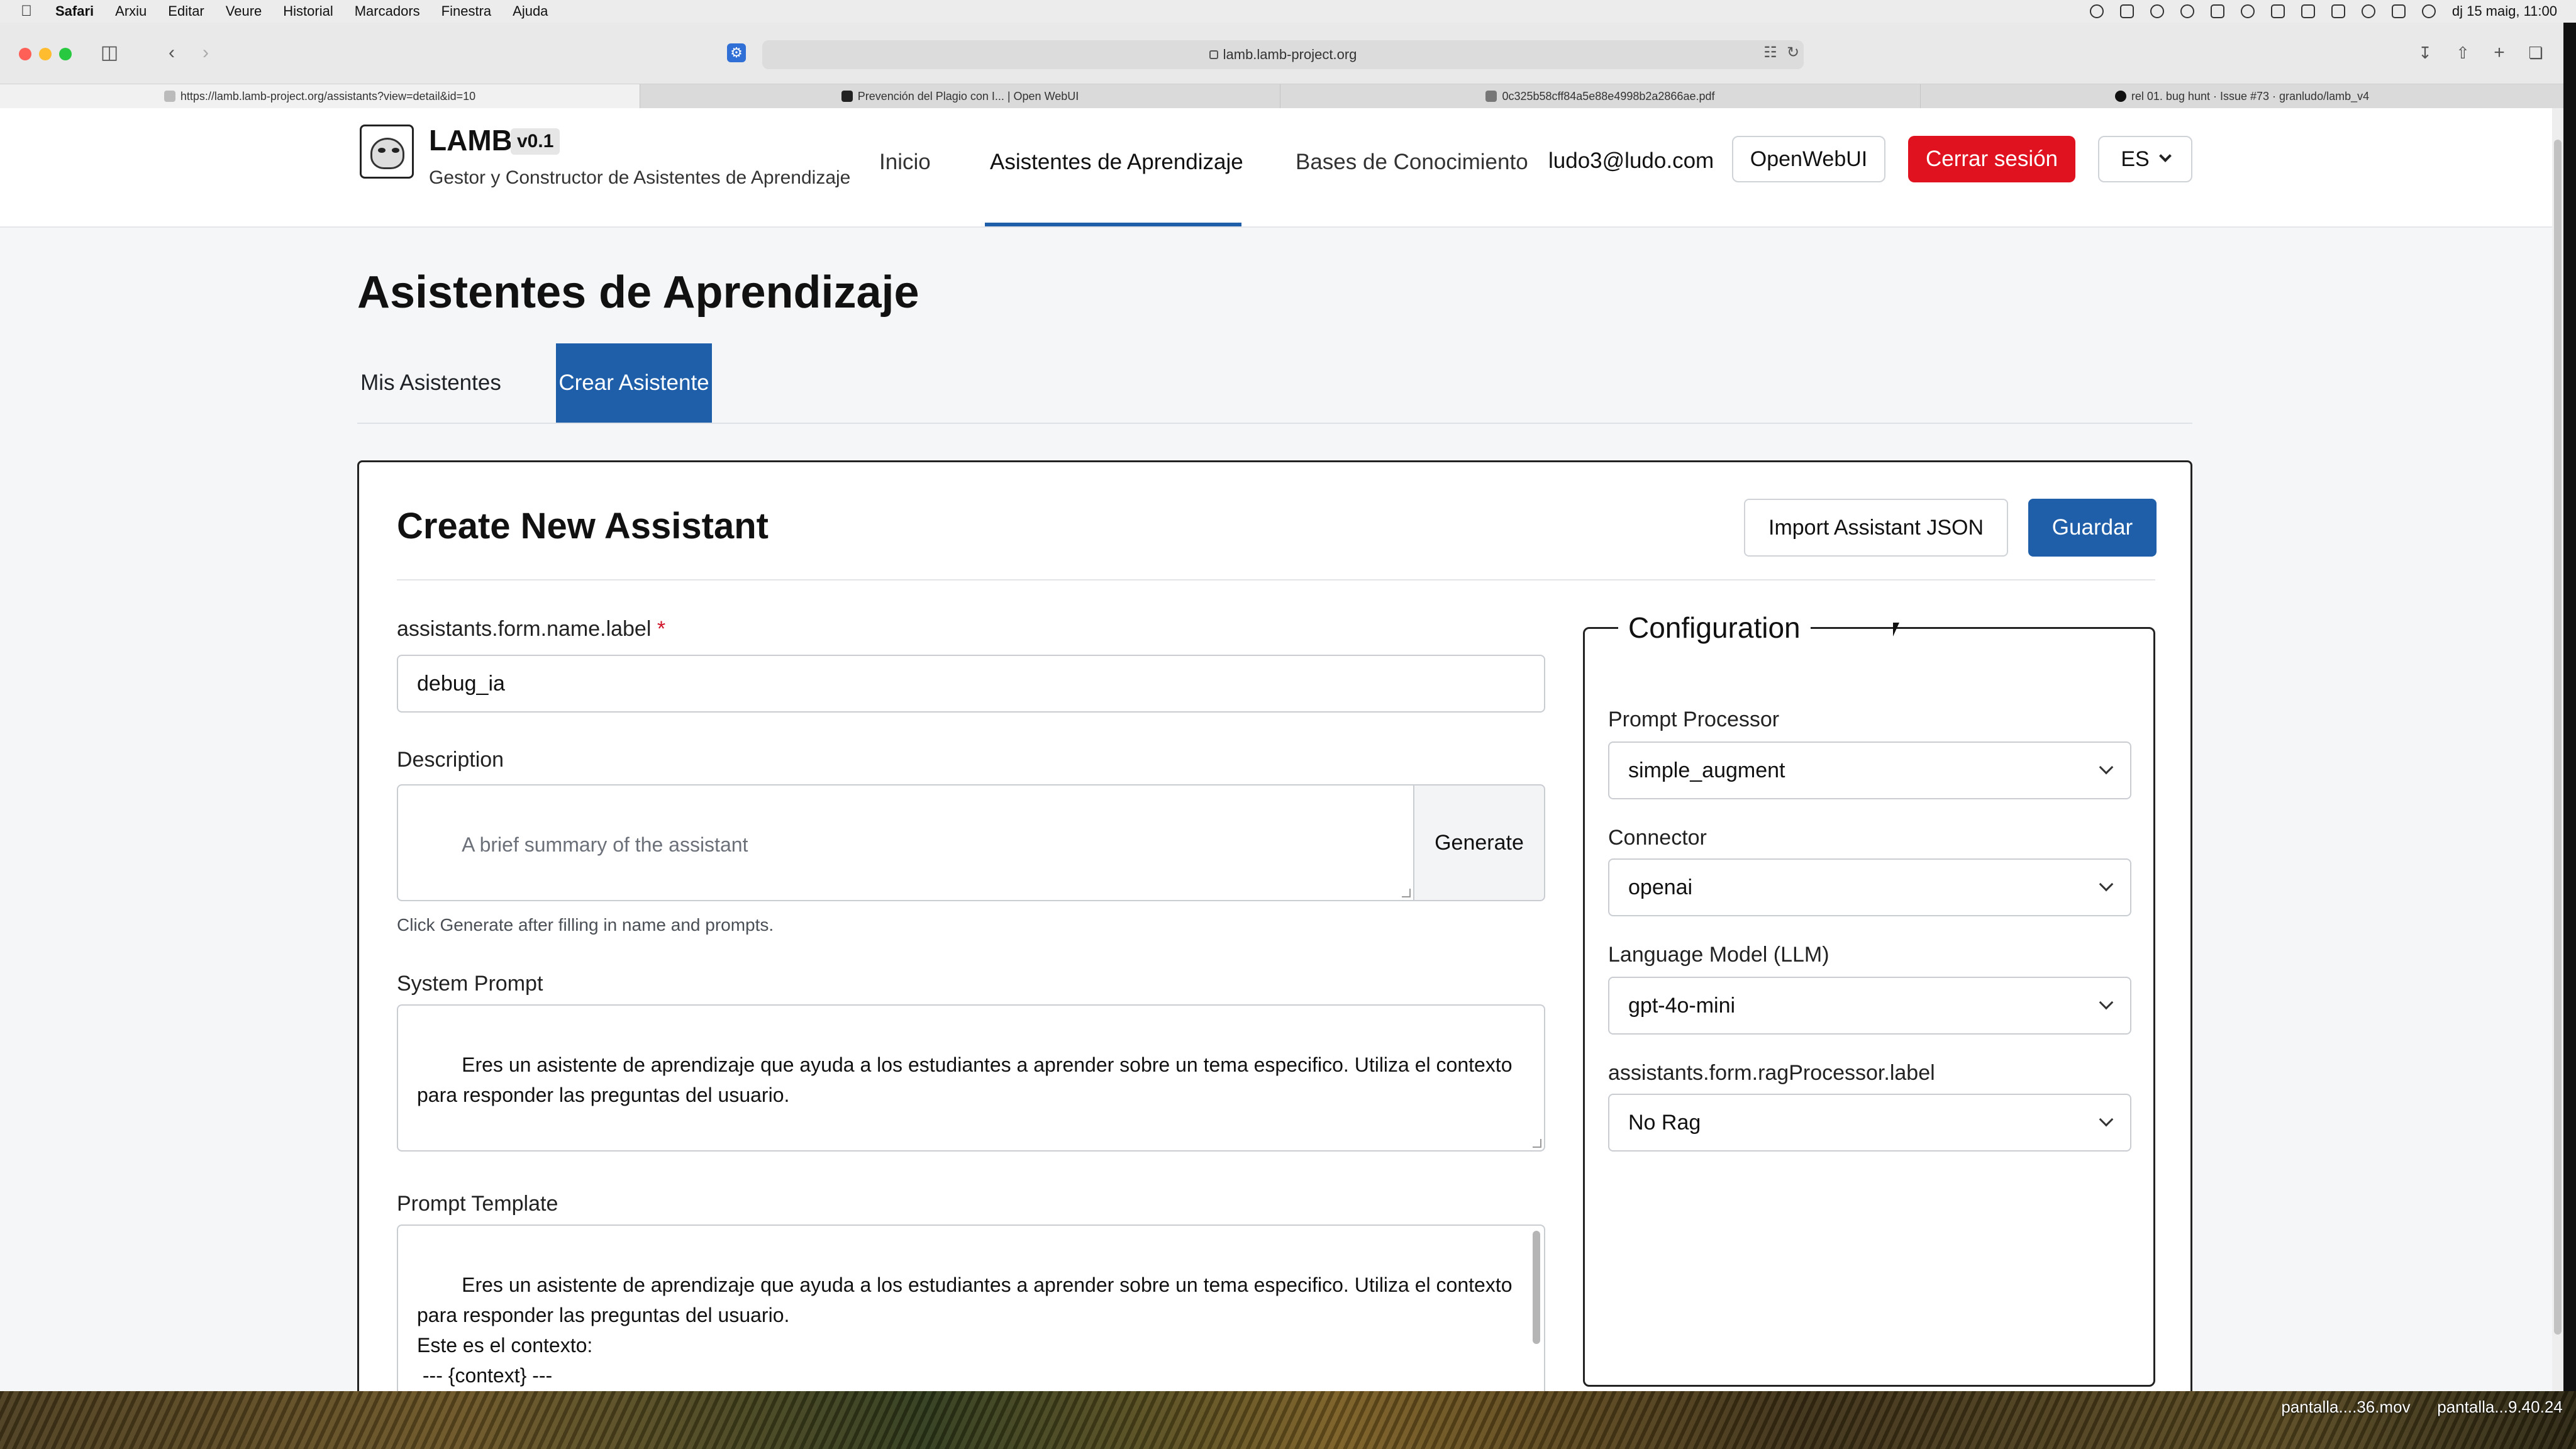  What do you see at coordinates (2277, 11) in the screenshot?
I see `volume-icon` at bounding box center [2277, 11].